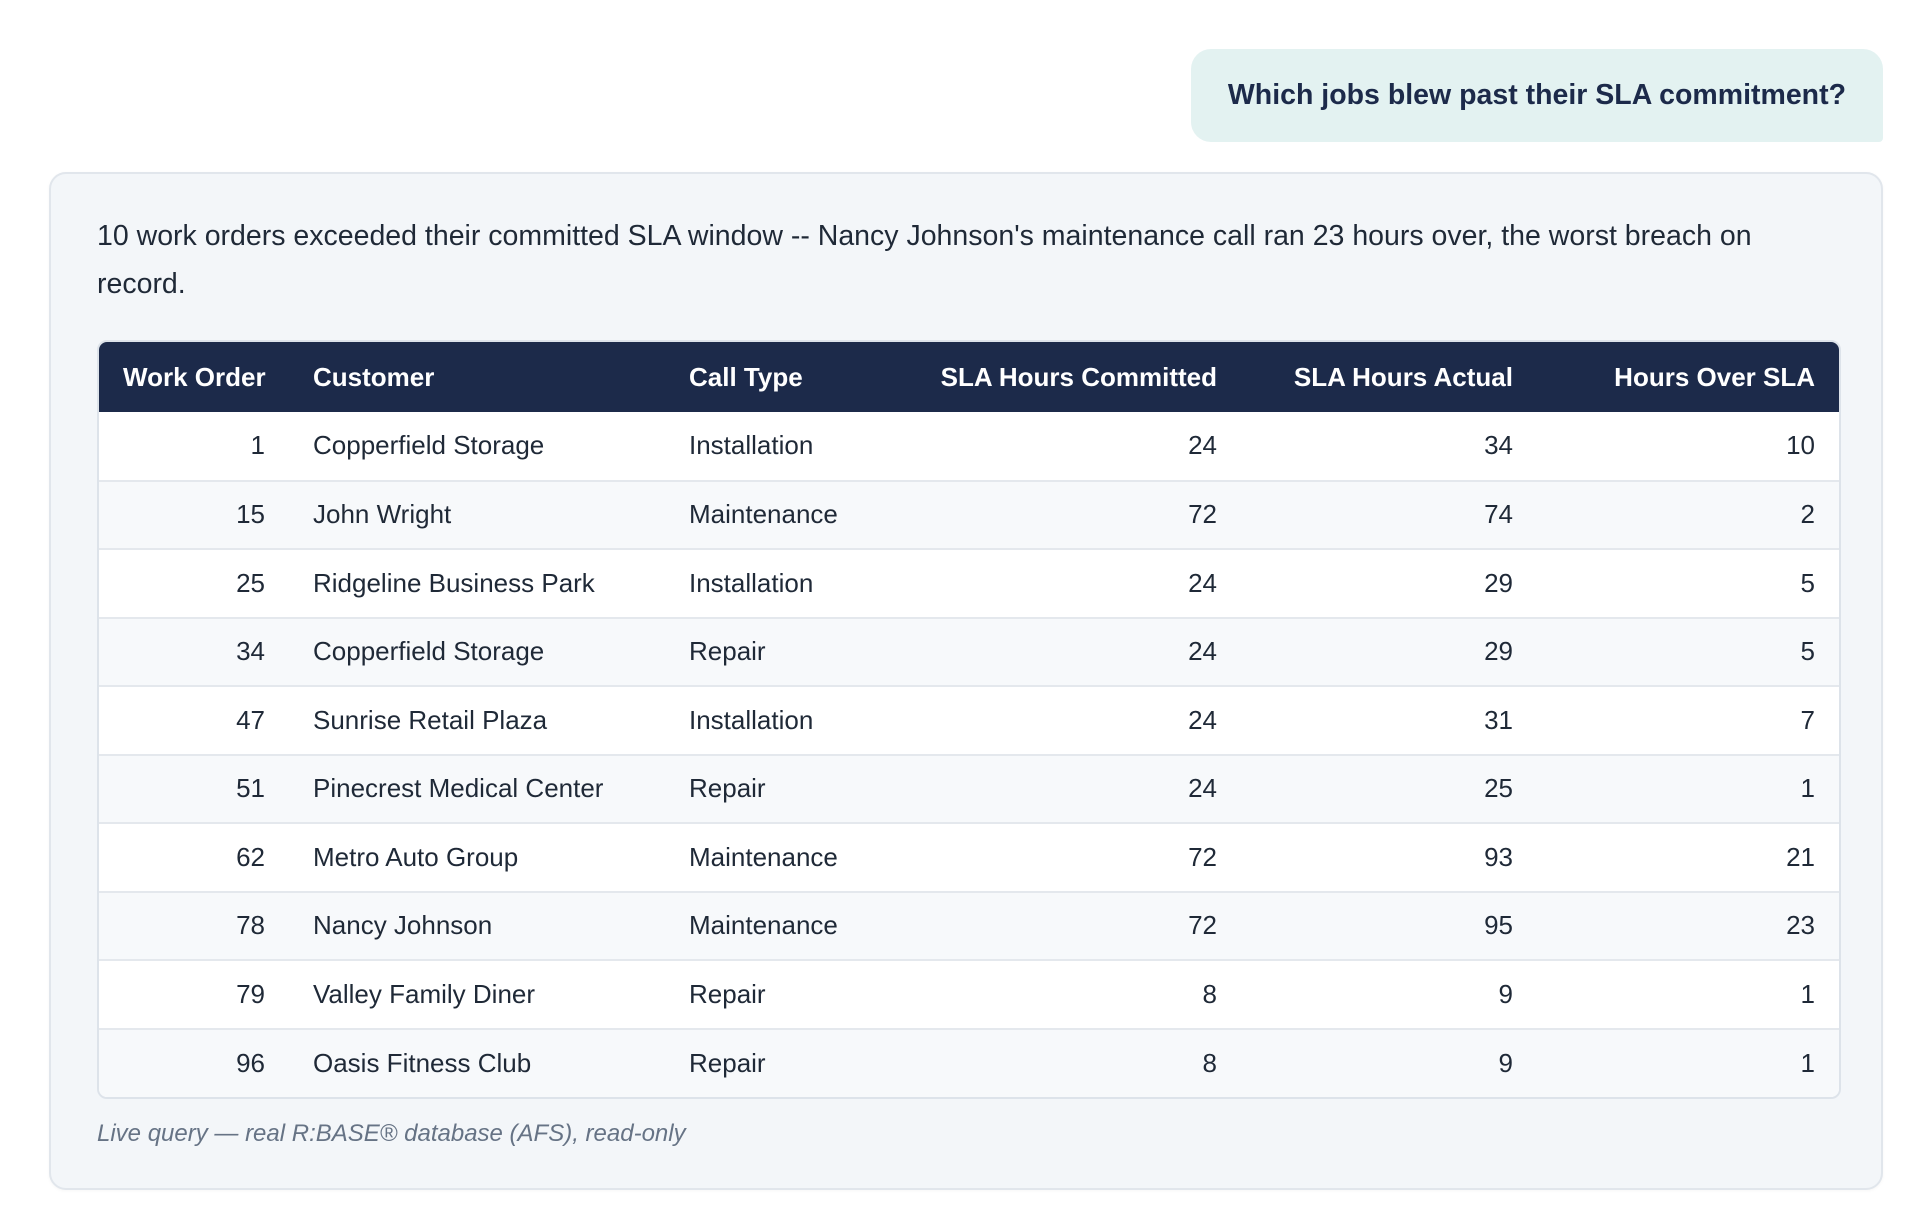 This screenshot has height=1232, width=1920. I want to click on cell-customer: Nancy Johnson, so click(403, 925).